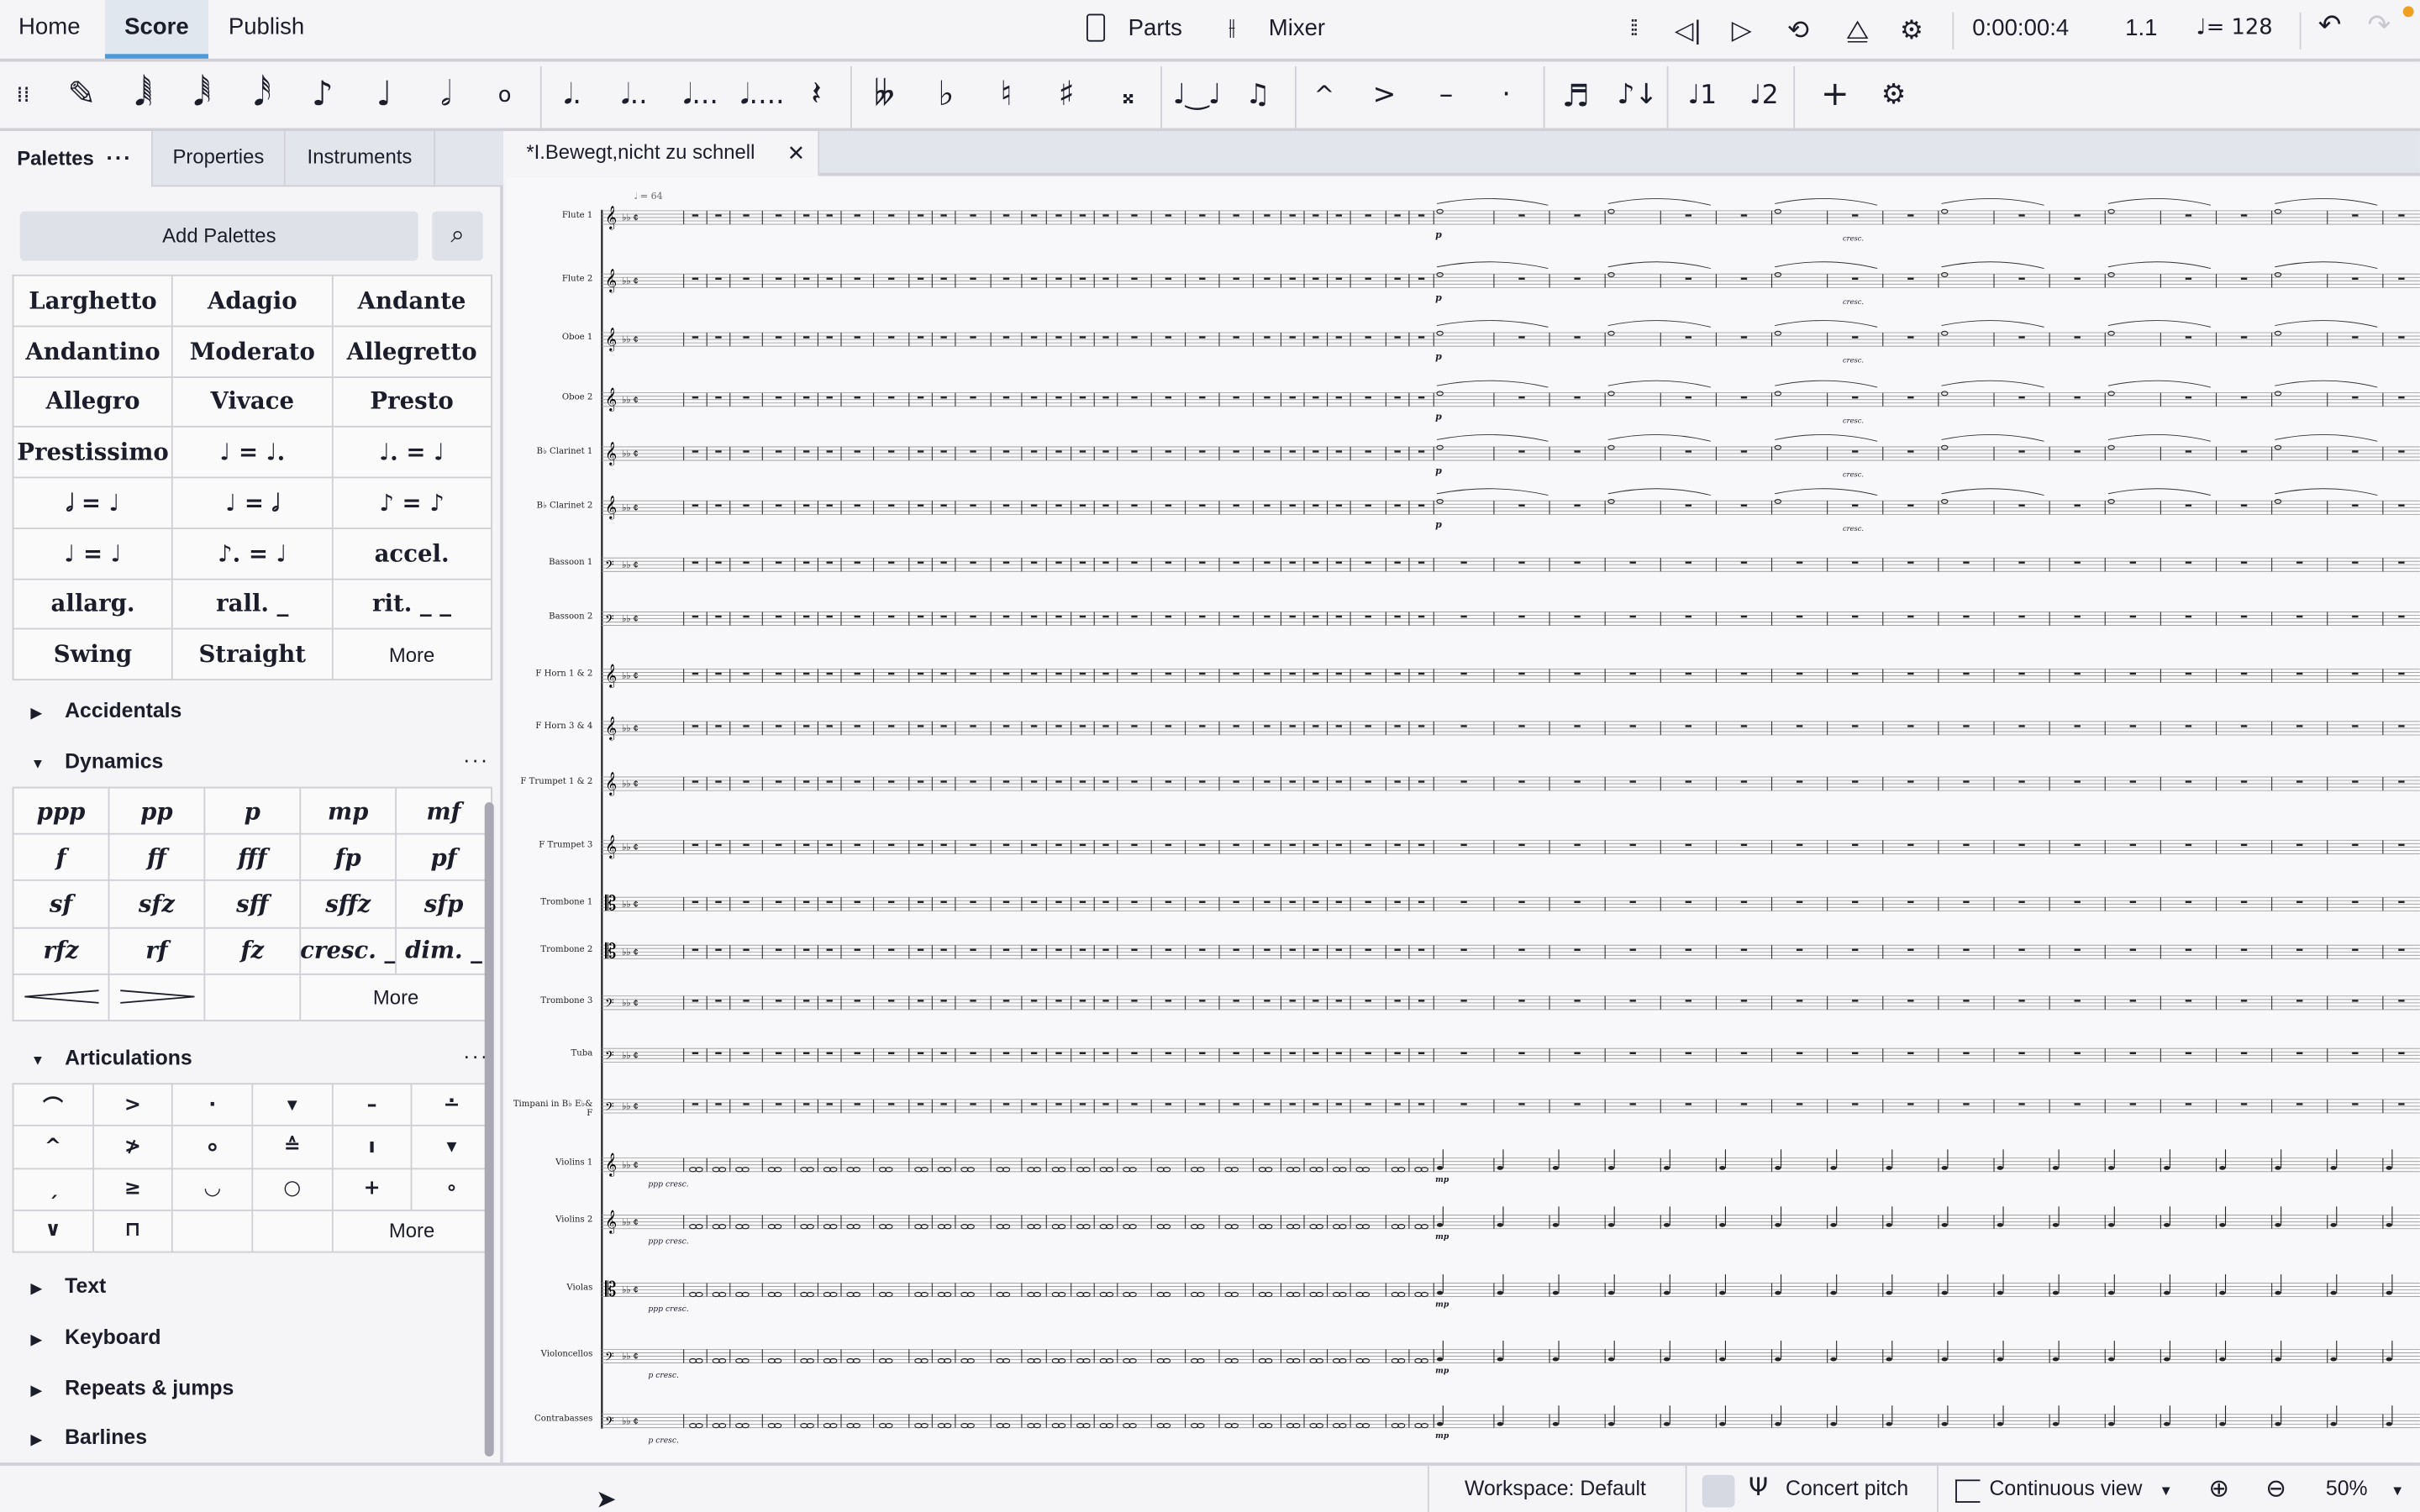  What do you see at coordinates (445, 811) in the screenshot?
I see `palette-cell-dynamic: mf` at bounding box center [445, 811].